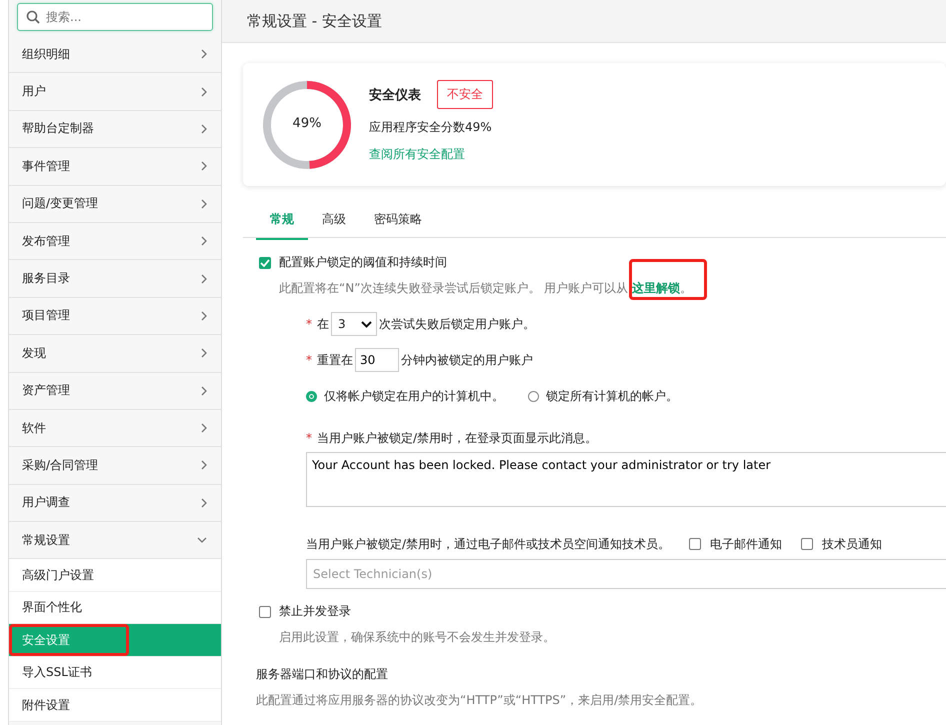  Describe the element at coordinates (115, 391) in the screenshot. I see `sidebar-item: 资产管理` at that location.